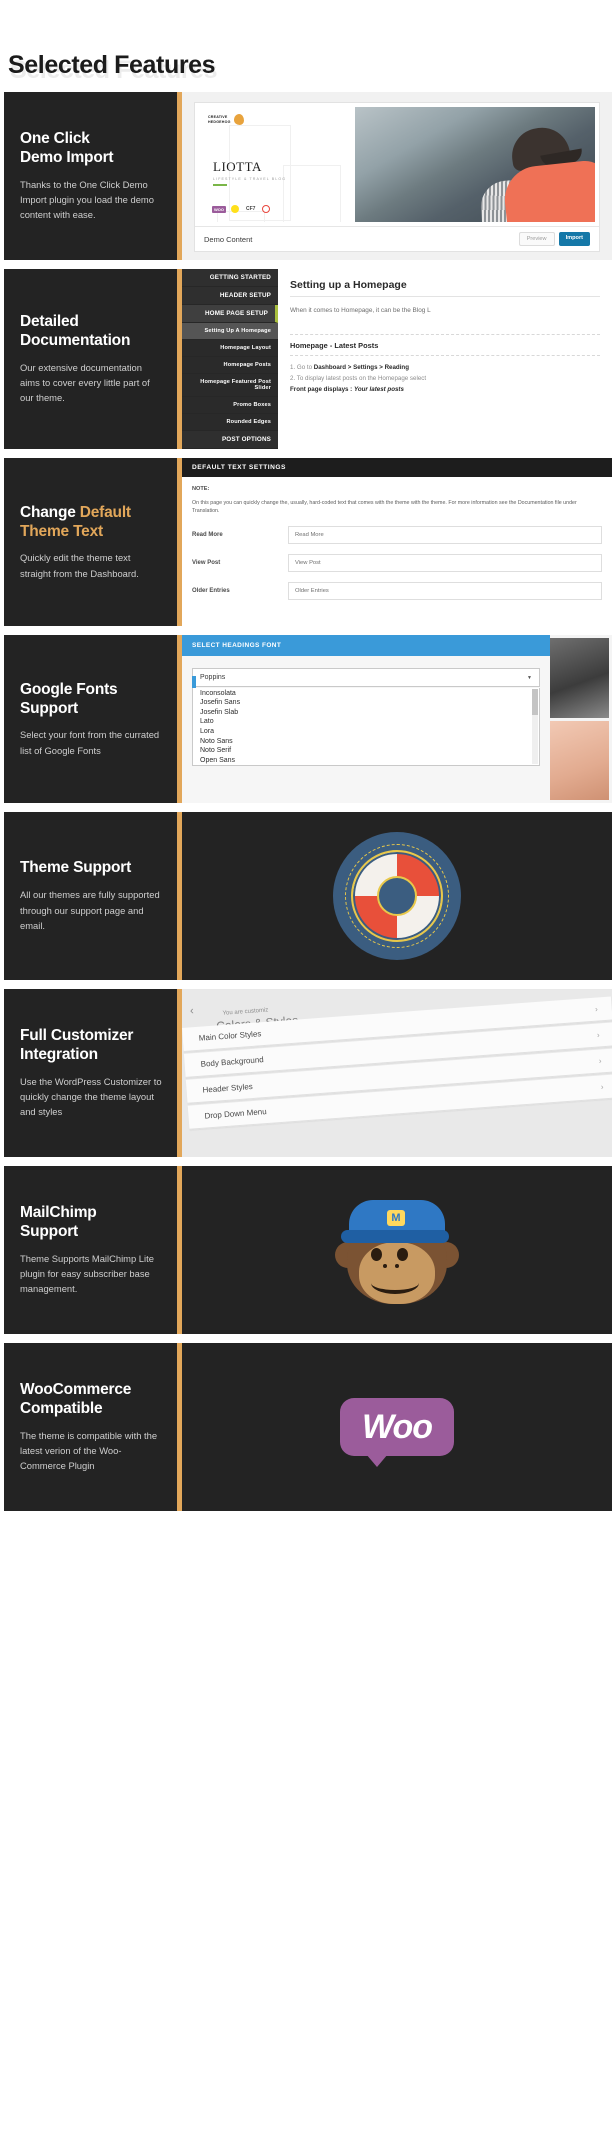  I want to click on feature-title-line1: WooCommerce, so click(76, 1389).